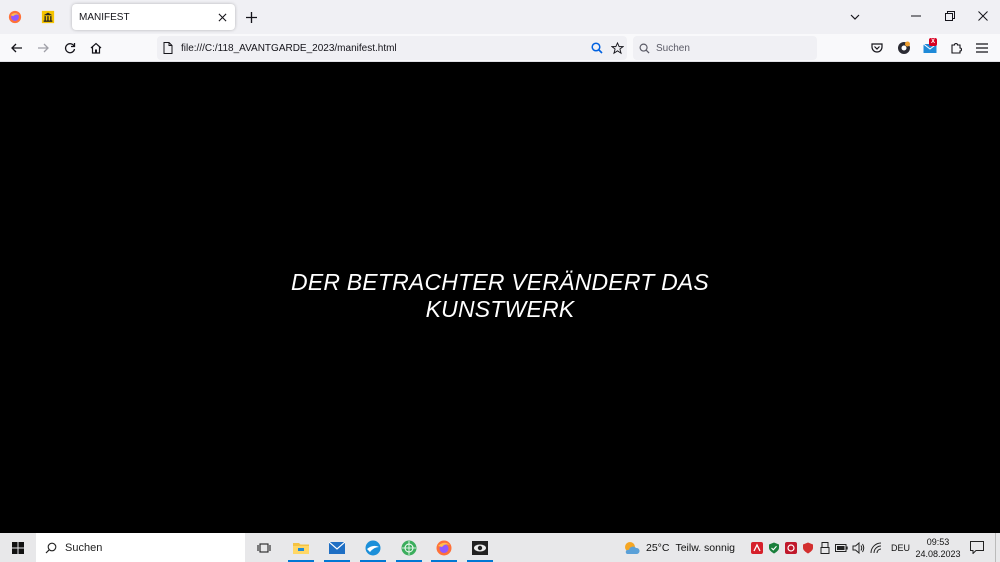 The height and width of the screenshot is (562, 1000). I want to click on bookmark-star-button, so click(617, 48).